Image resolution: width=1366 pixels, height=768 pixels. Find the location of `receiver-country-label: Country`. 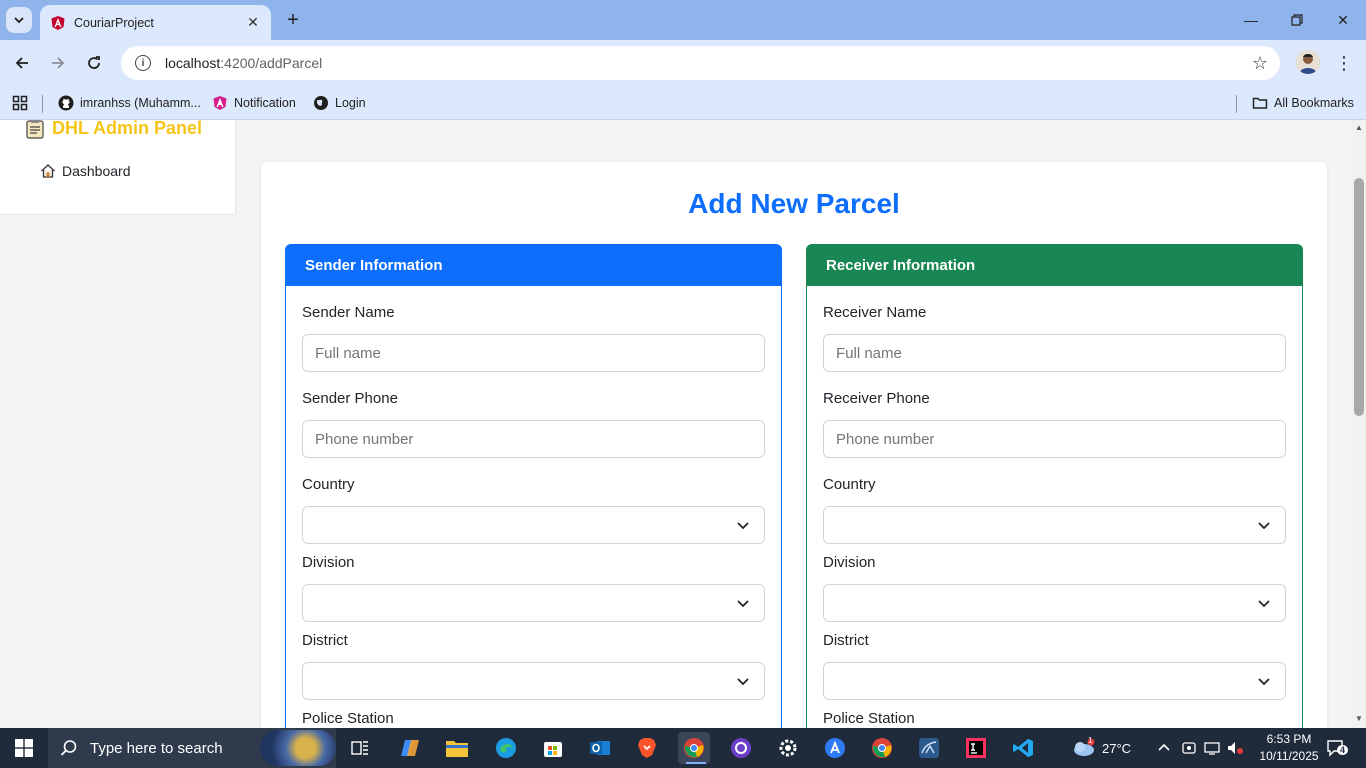

receiver-country-label: Country is located at coordinates (849, 484).